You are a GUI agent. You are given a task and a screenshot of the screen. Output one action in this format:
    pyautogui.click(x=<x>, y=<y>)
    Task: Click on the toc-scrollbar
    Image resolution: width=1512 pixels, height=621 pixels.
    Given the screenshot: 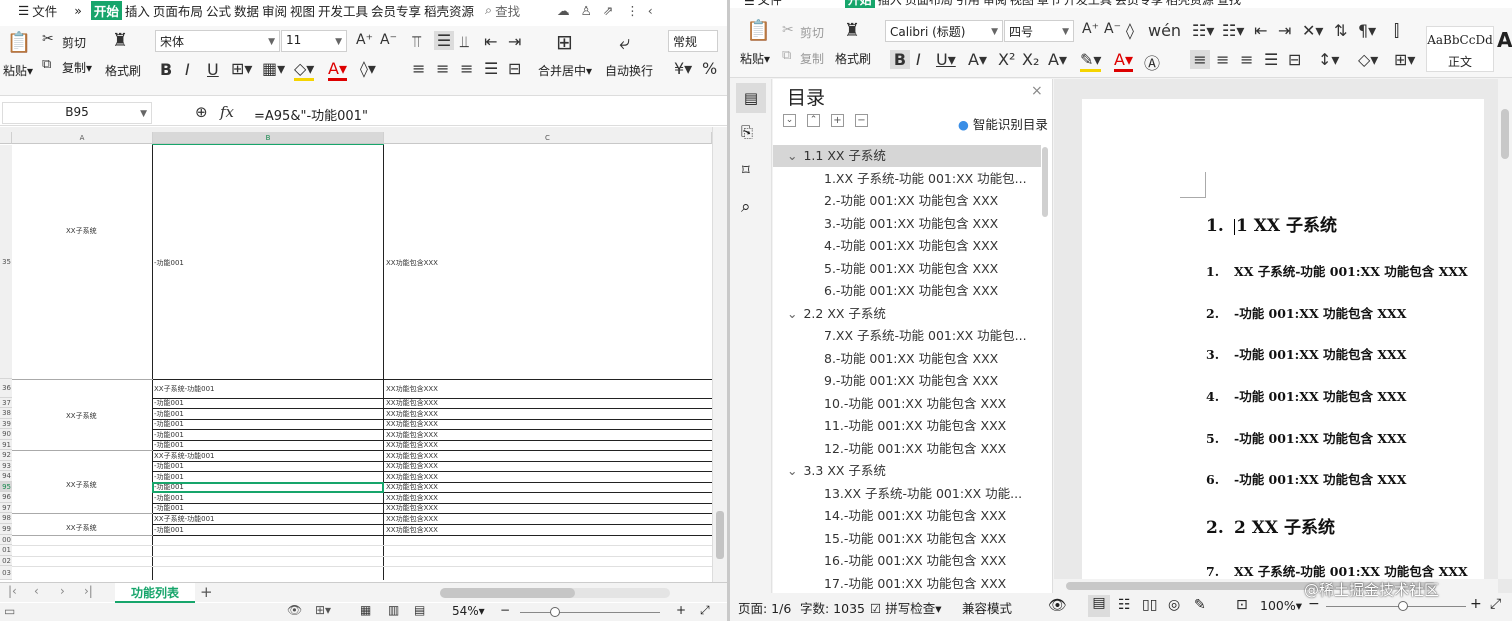 What is the action you would take?
    pyautogui.click(x=1045, y=369)
    